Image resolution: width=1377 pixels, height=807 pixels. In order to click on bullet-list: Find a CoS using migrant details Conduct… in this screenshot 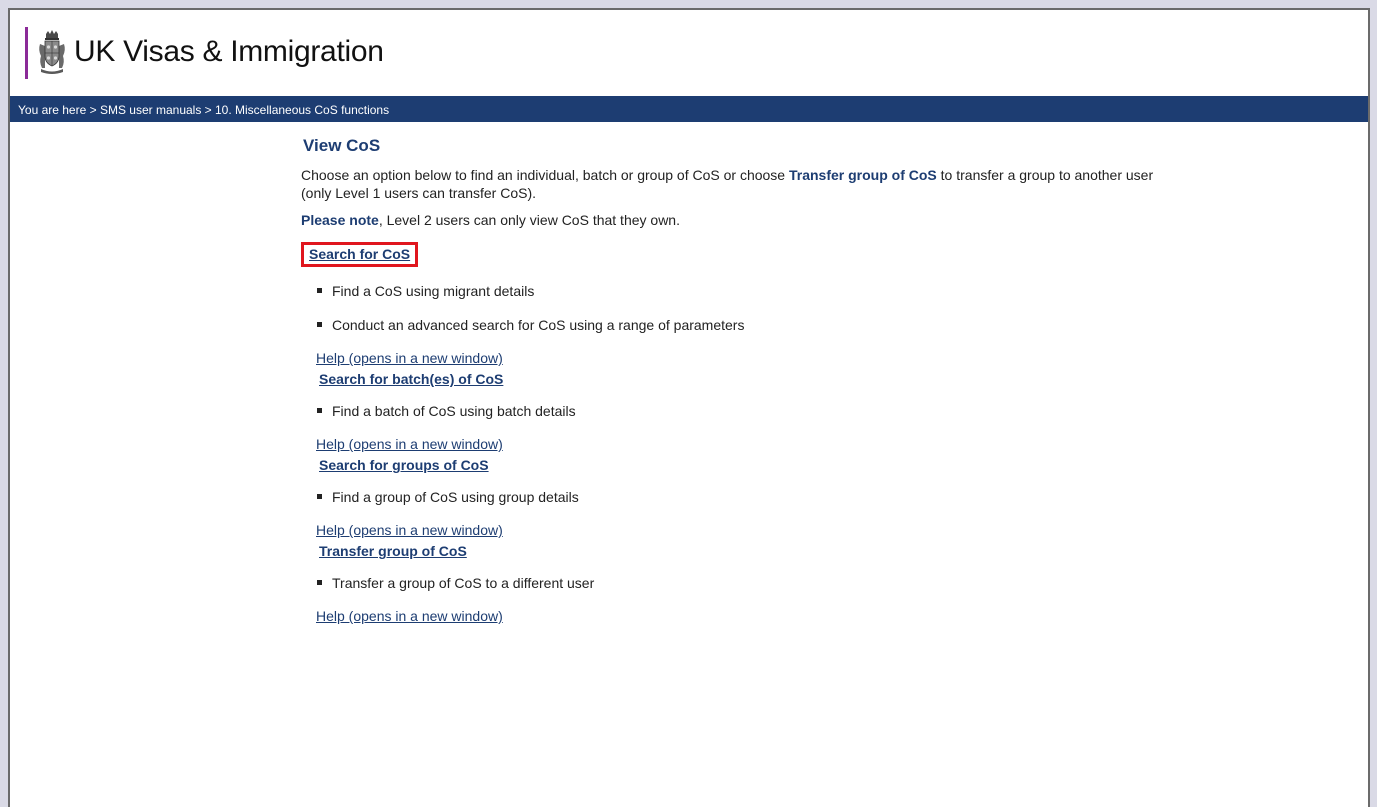, I will do `click(758, 308)`.